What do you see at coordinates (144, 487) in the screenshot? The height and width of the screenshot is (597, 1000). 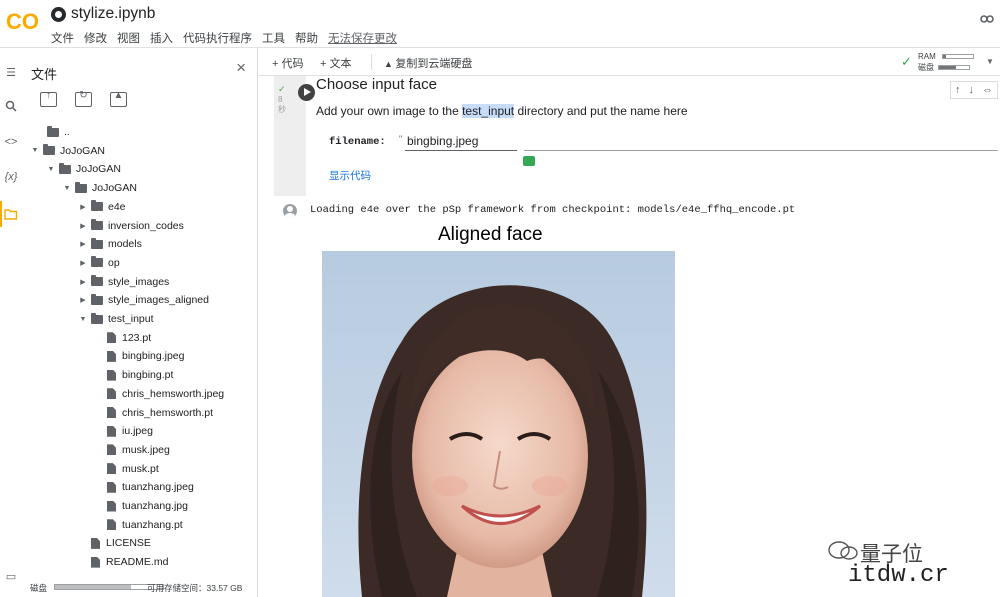 I see `tree-file-item: tuanzhang.jpeg` at bounding box center [144, 487].